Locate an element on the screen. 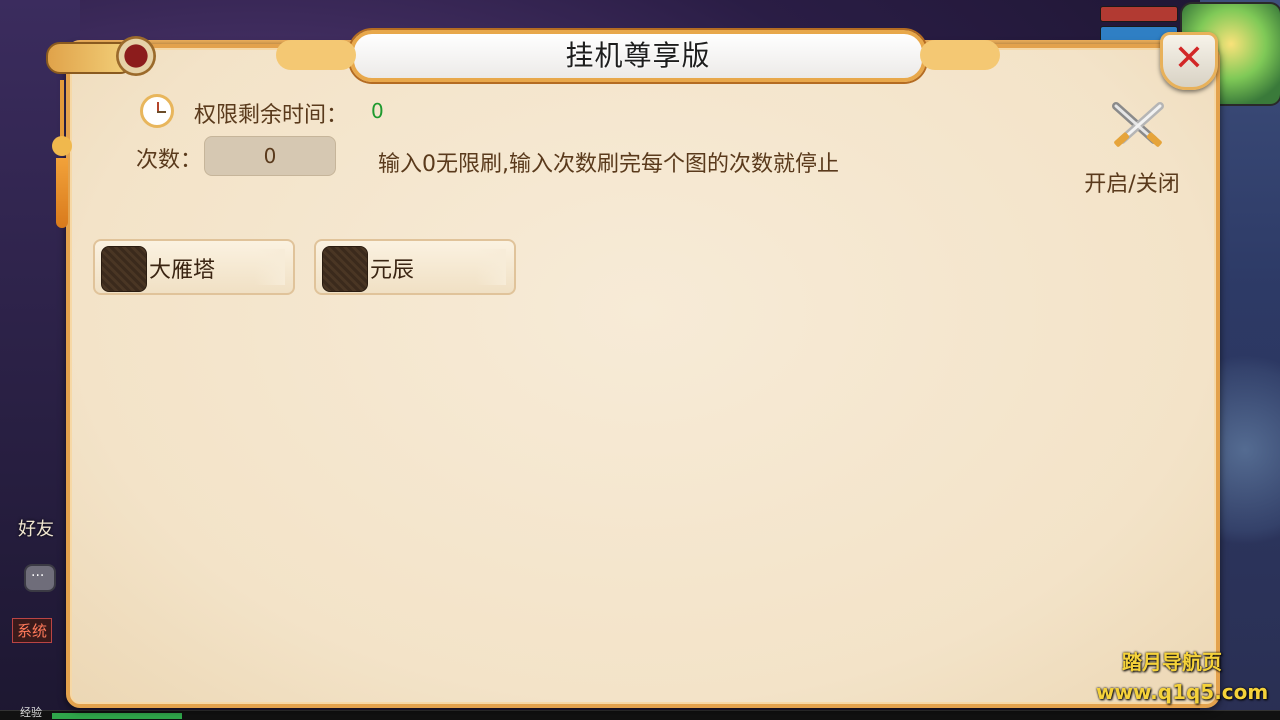 The height and width of the screenshot is (720, 1280). watermark-title: 踏月导航页 is located at coordinates (1172, 662).